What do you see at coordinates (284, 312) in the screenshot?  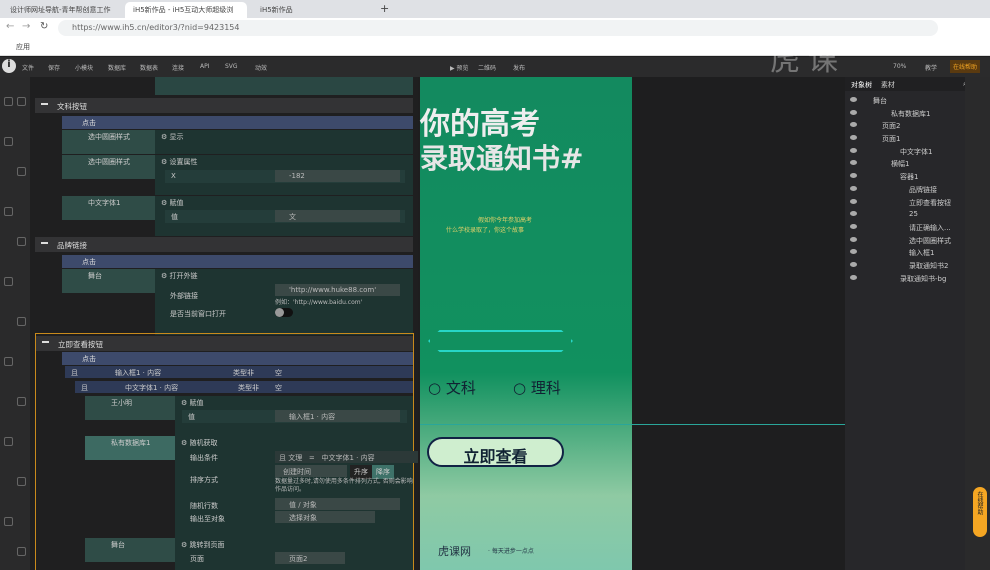 I see `current-window-toggle` at bounding box center [284, 312].